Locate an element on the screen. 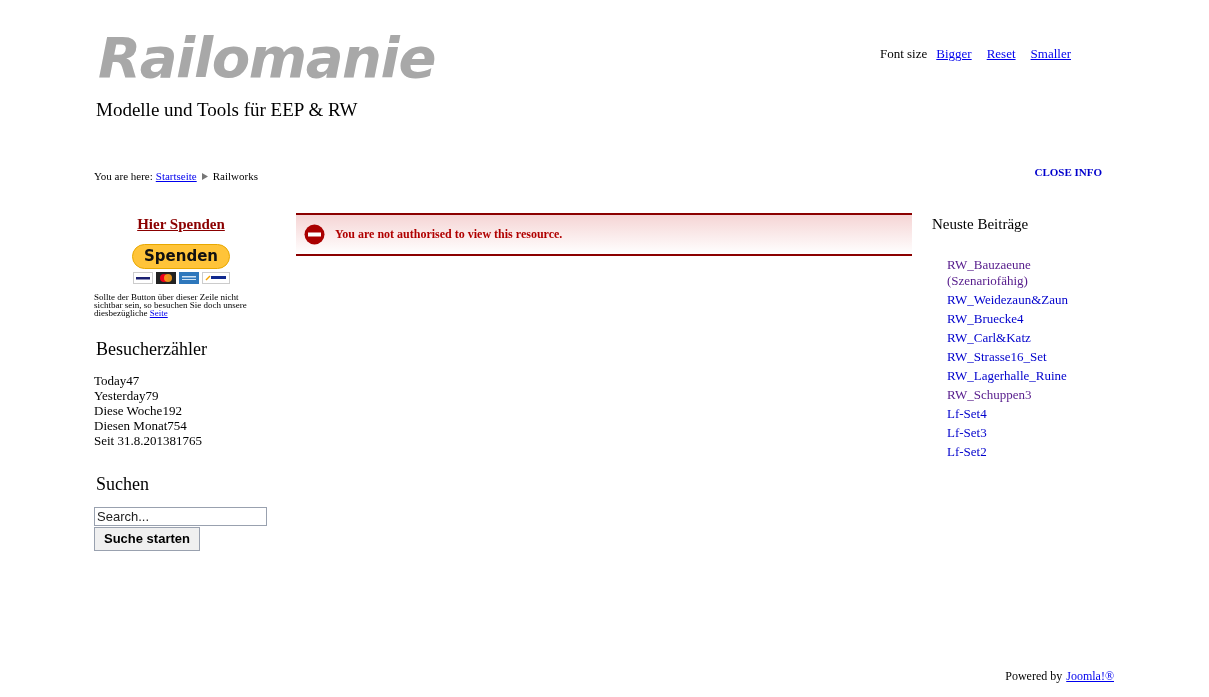  search-button: Suche starten is located at coordinates (147, 539).